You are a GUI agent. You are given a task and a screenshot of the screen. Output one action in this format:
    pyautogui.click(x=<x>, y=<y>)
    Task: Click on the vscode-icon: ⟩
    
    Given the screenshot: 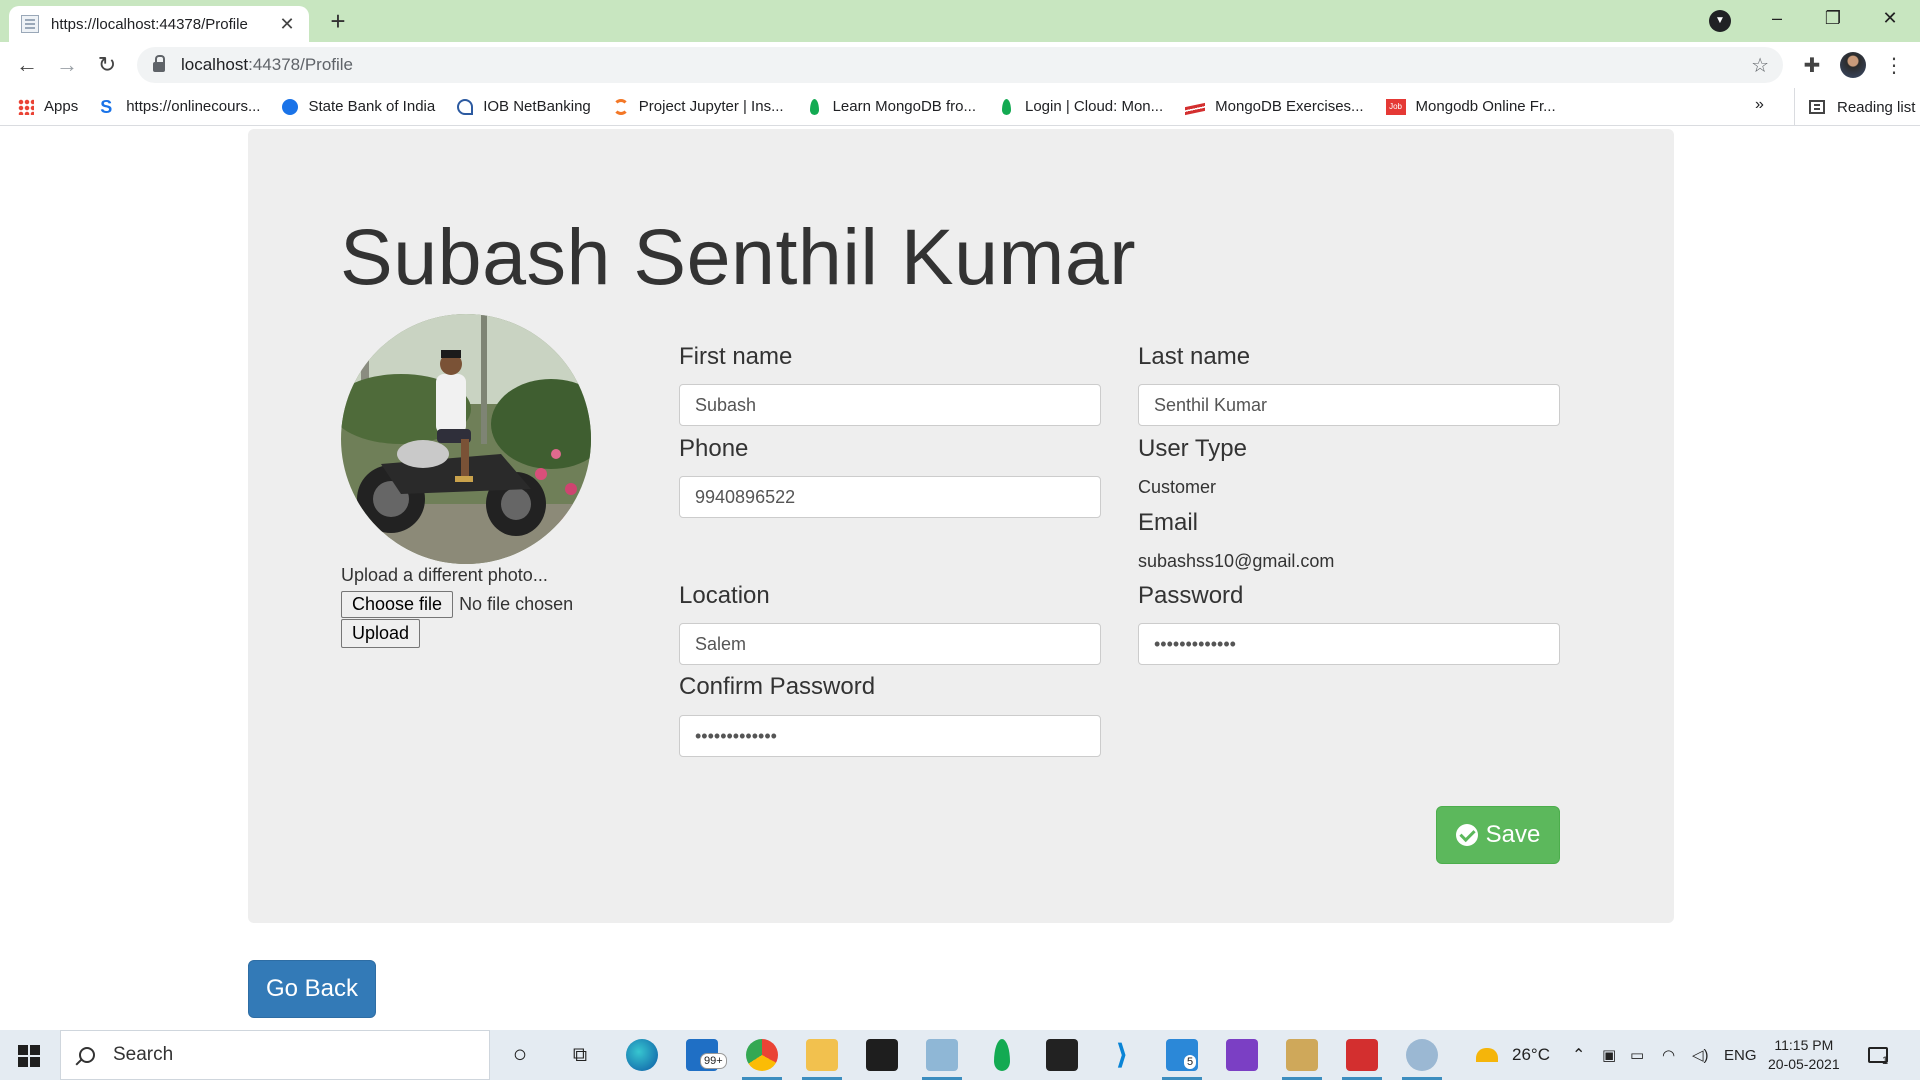 What is the action you would take?
    pyautogui.click(x=1122, y=1055)
    